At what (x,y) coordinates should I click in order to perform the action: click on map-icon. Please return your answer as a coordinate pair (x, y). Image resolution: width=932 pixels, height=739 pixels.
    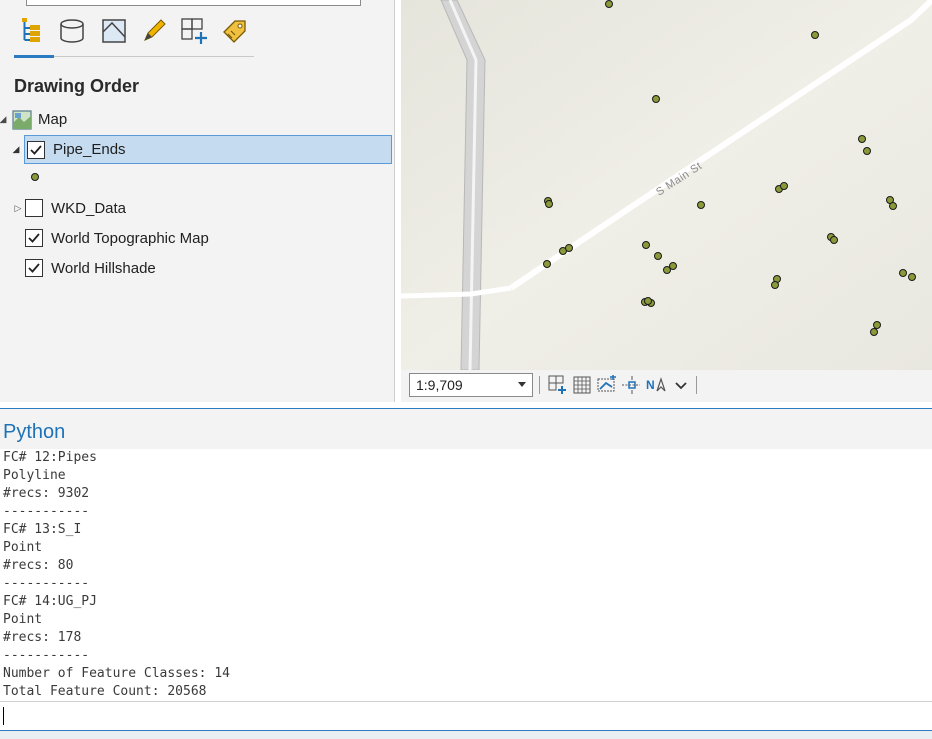
    Looking at the image, I should click on (22, 120).